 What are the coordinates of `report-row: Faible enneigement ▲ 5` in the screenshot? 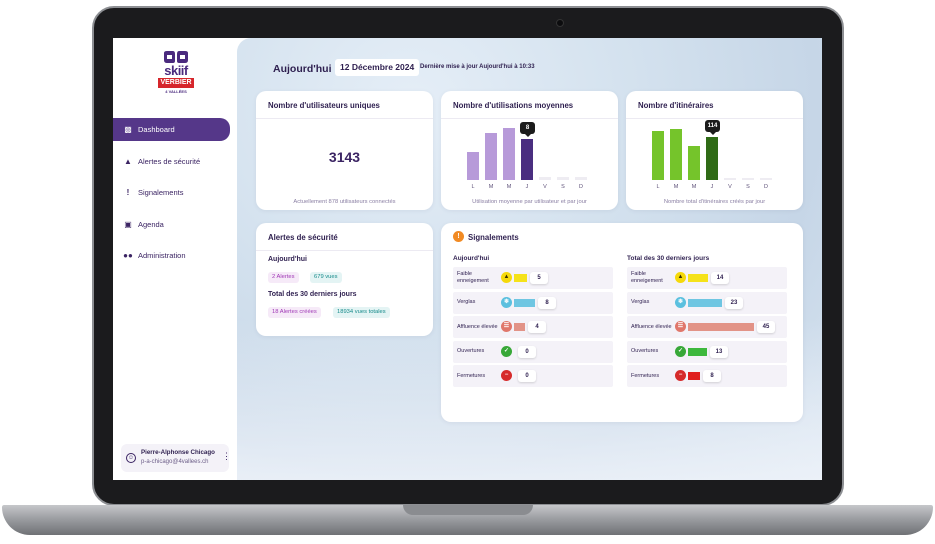 It's located at (533, 278).